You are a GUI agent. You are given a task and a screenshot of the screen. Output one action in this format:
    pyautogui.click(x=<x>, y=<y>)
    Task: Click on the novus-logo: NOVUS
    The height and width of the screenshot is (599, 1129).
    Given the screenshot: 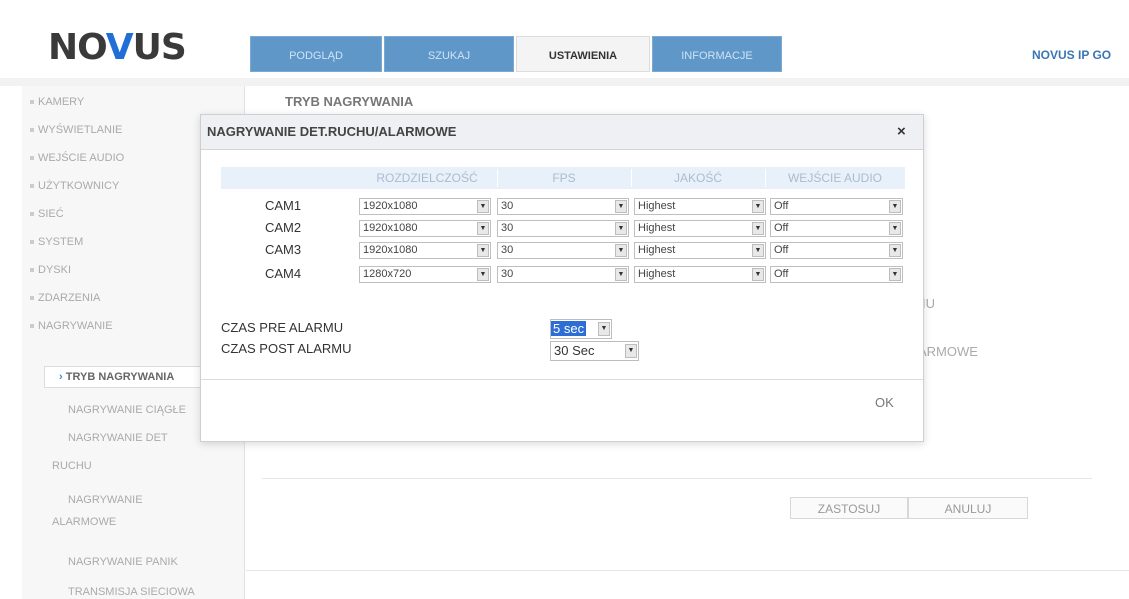 What is the action you would take?
    pyautogui.click(x=117, y=47)
    